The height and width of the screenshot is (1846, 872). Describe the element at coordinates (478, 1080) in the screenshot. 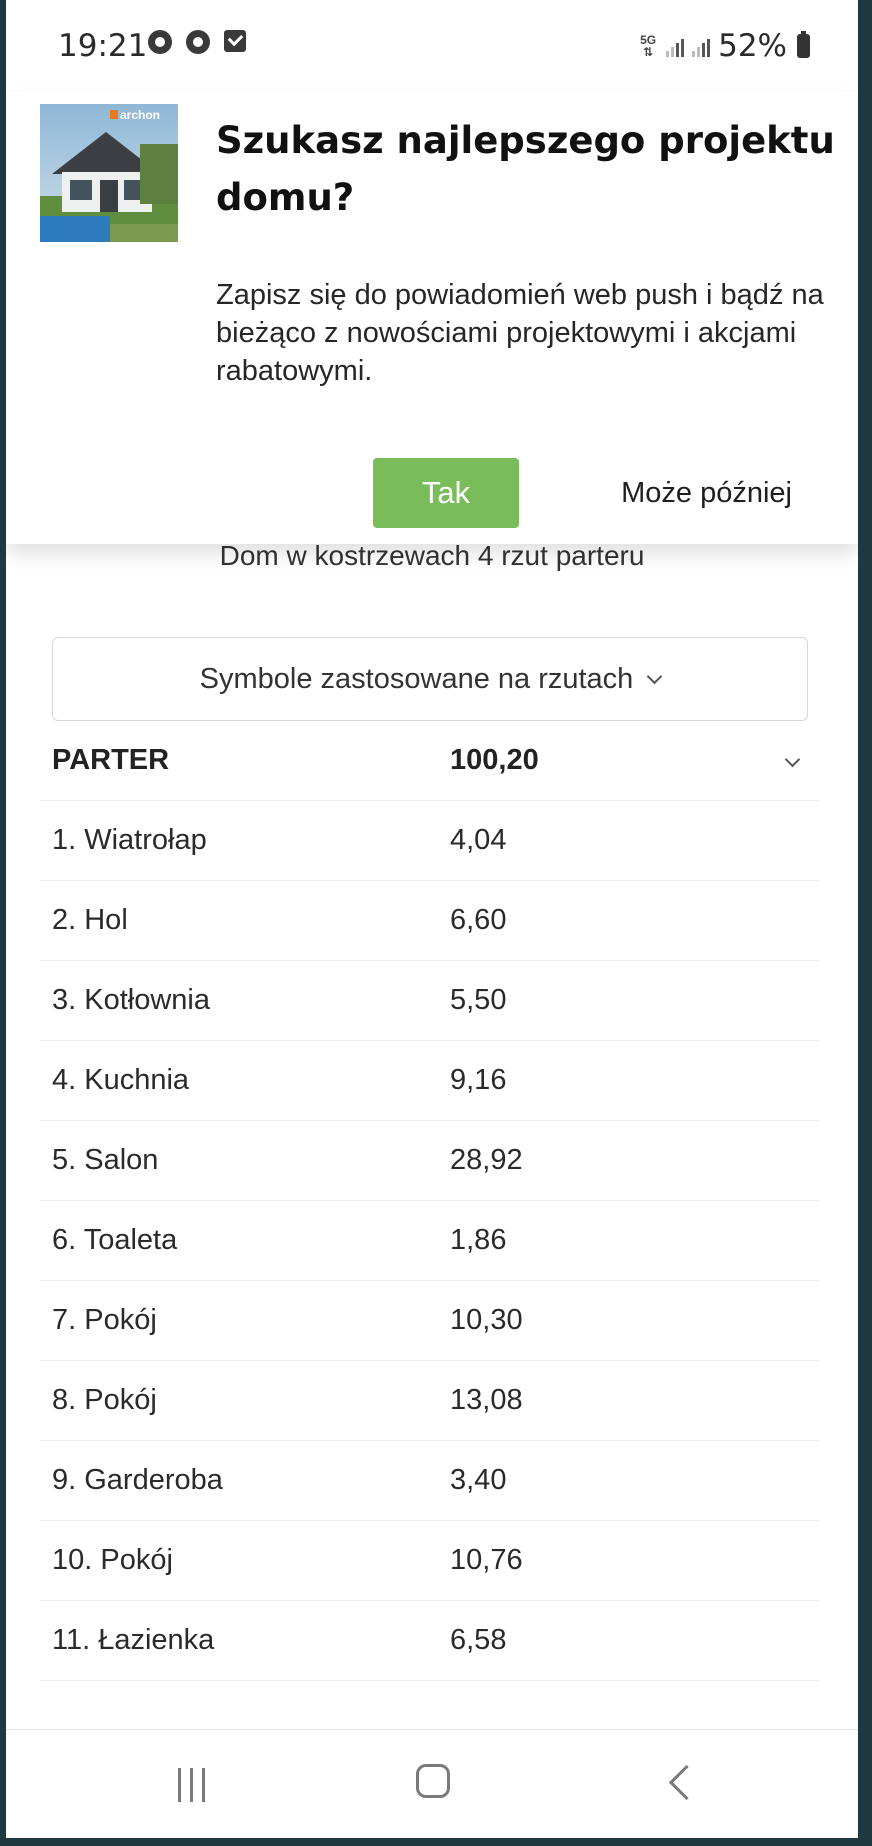

I see `room-area: 9,16` at that location.